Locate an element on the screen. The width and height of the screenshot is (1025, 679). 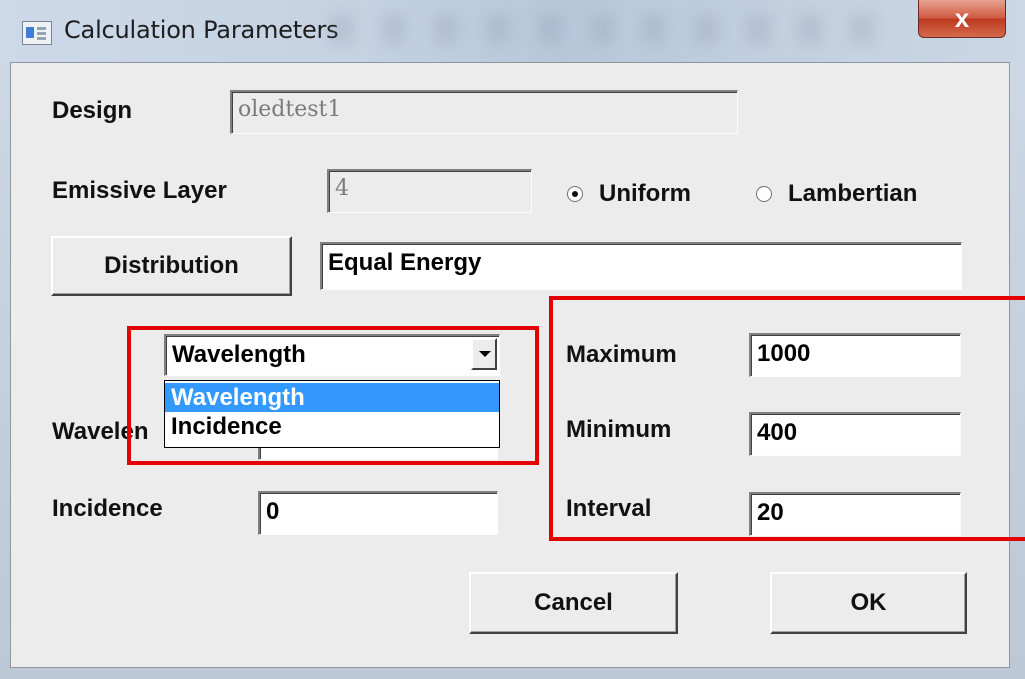
uniform-radio: Uniform is located at coordinates (629, 194).